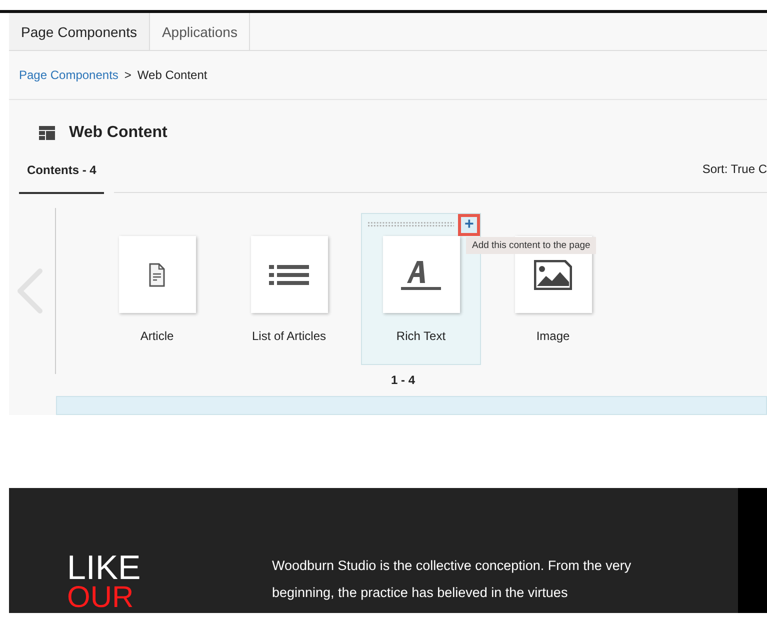  I want to click on sort-label: Sort: True C, so click(734, 169).